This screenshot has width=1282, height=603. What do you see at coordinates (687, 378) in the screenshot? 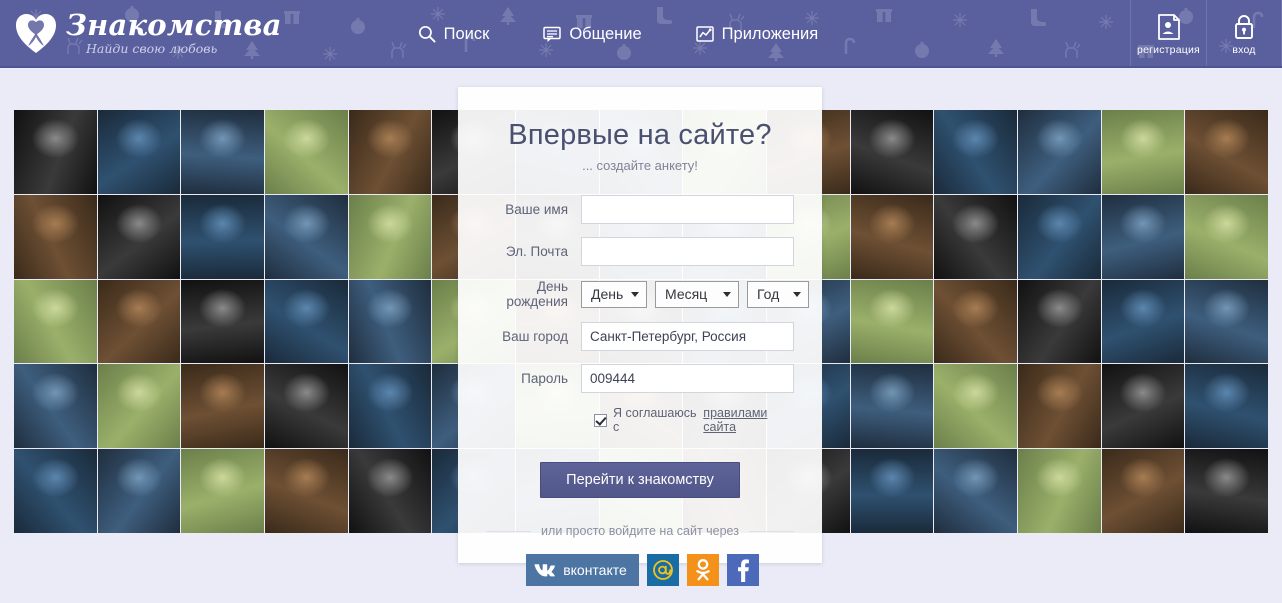
I see `password-input` at bounding box center [687, 378].